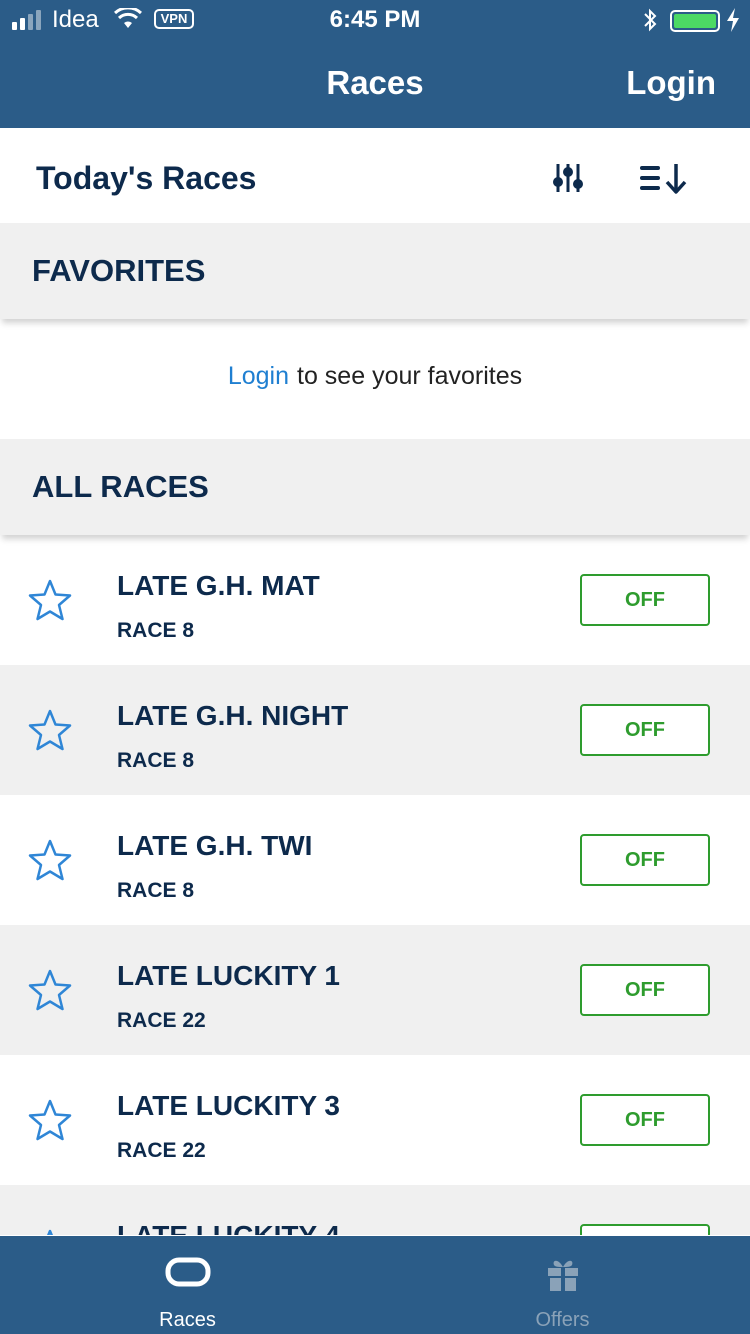 Image resolution: width=750 pixels, height=1334 pixels. Describe the element at coordinates (228, 975) in the screenshot. I see `race-name: LATE LUCKITY 1` at that location.